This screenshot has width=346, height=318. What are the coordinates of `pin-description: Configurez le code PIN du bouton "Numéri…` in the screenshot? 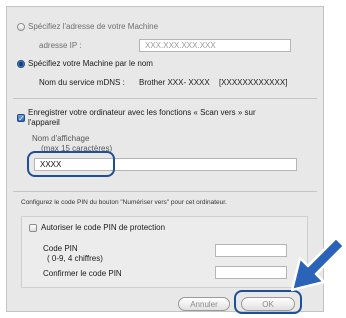 It's located at (124, 202).